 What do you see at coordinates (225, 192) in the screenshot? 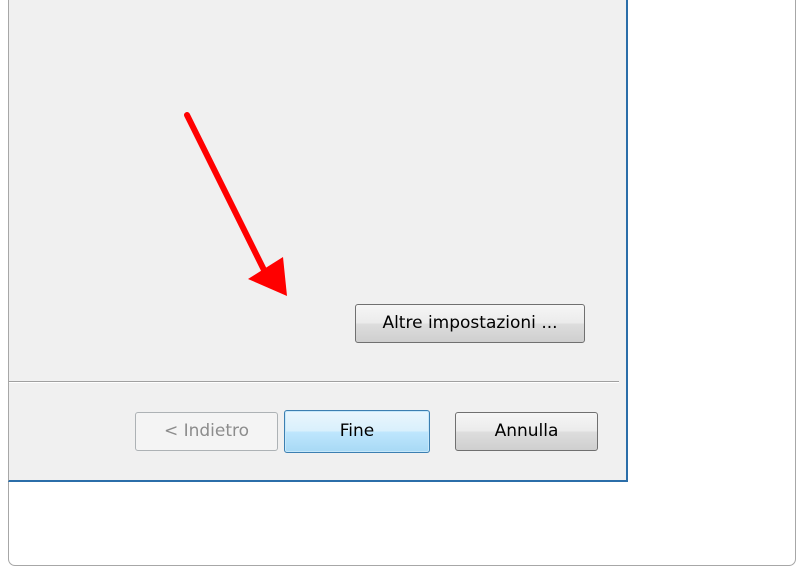
I see `arrow-shaft` at bounding box center [225, 192].